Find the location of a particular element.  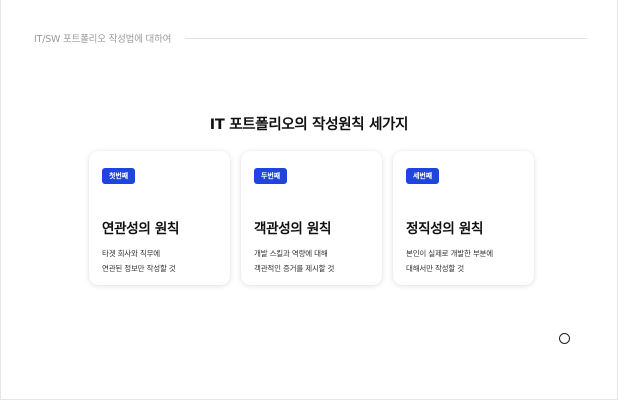

card-description: 본인이 실제로 개발한 부분에 대해서만 작성할 것 is located at coordinates (466, 261).